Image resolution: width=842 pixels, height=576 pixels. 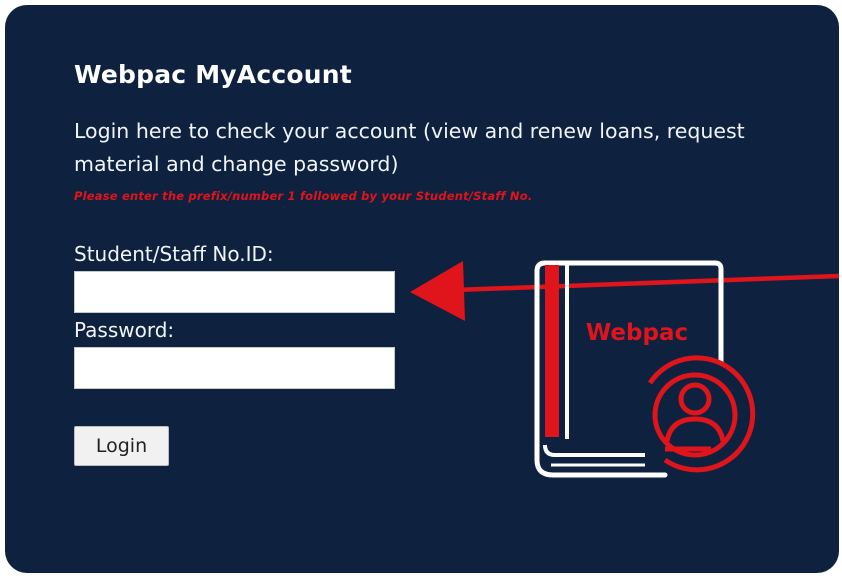 What do you see at coordinates (213, 74) in the screenshot?
I see `page-title: Webpac MyAccount` at bounding box center [213, 74].